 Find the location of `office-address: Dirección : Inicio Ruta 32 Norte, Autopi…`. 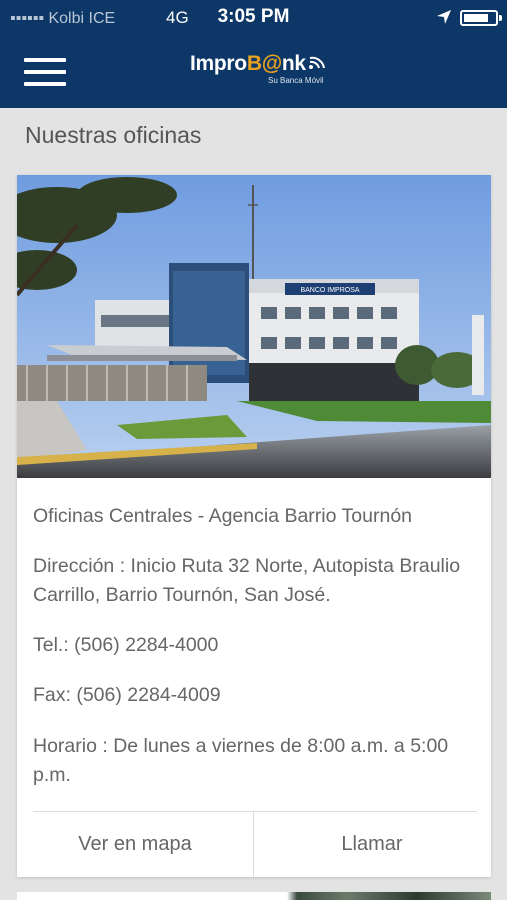

office-address: Dirección : Inicio Ruta 32 Norte, Autopi… is located at coordinates (247, 580).